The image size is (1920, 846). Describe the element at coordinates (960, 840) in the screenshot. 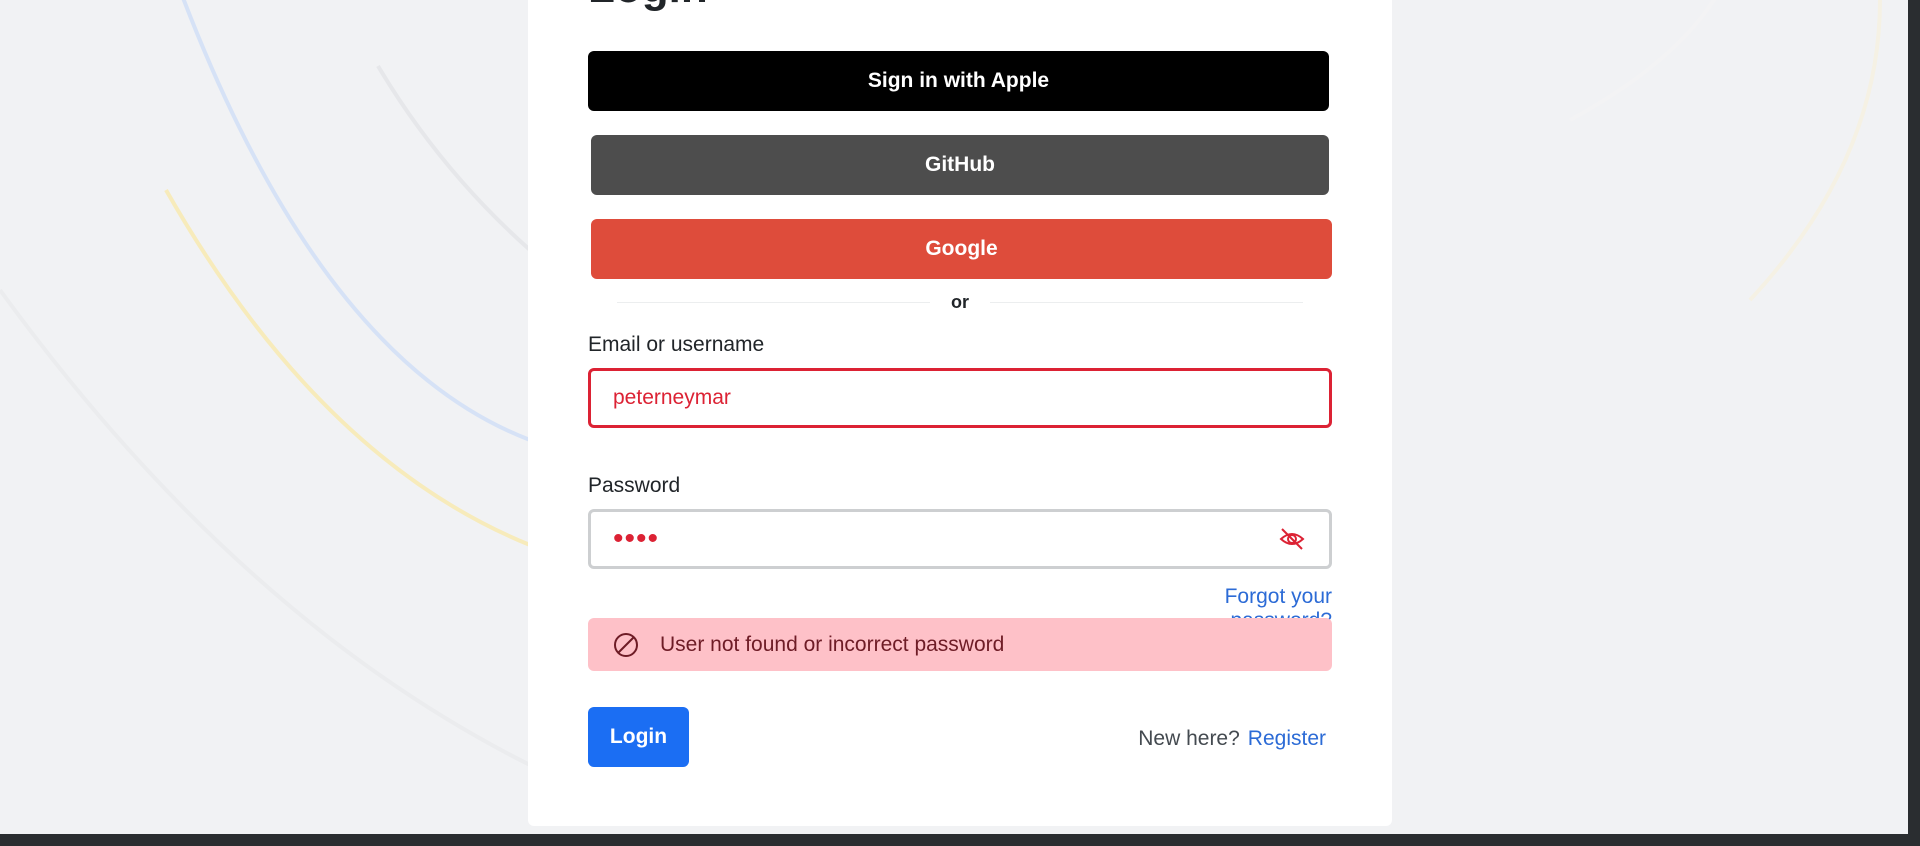

I see `bottom-bar` at that location.